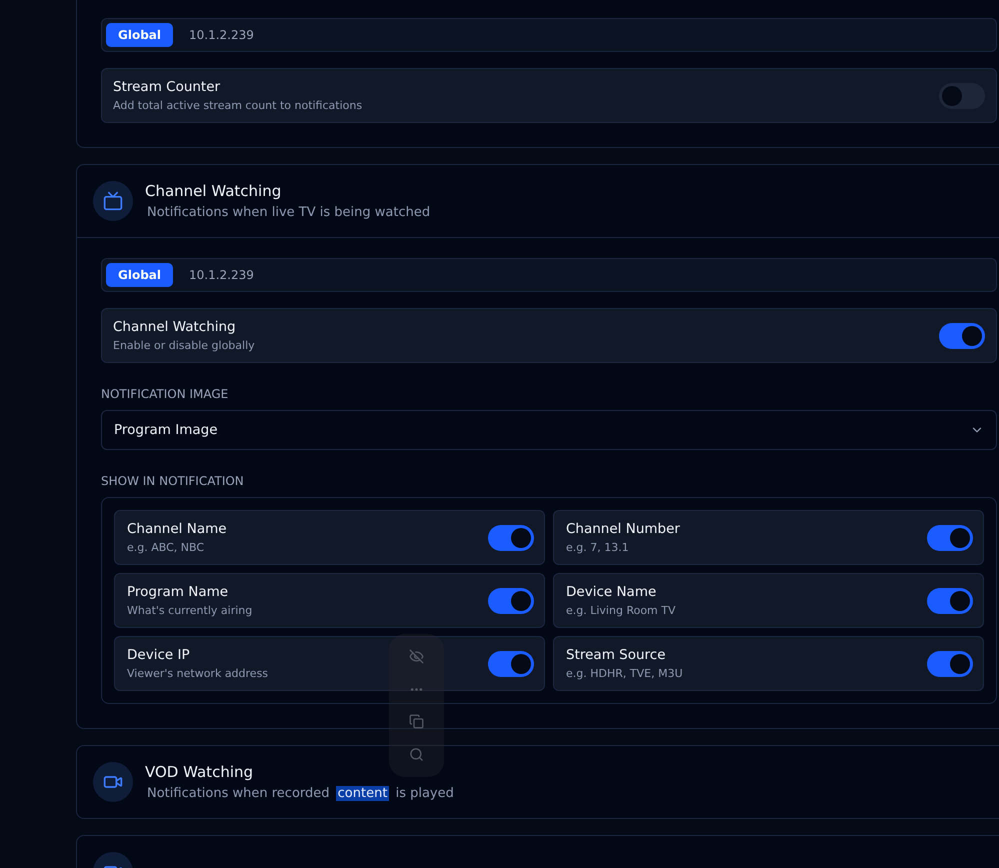  I want to click on field-description: e.g. 7, 13.1, so click(598, 547).